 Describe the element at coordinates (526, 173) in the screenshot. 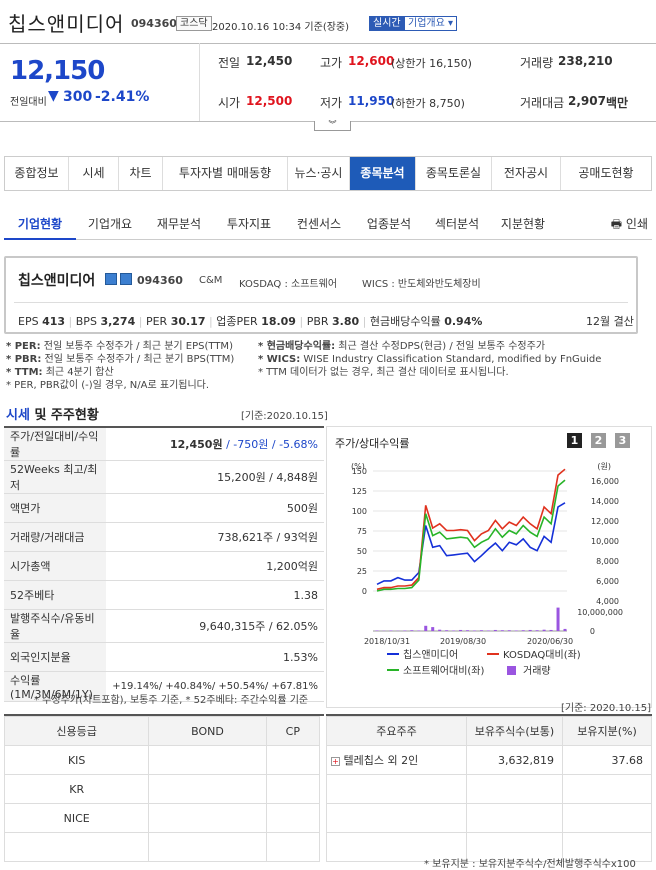

I see `tab-disclosure: 전자공시` at that location.